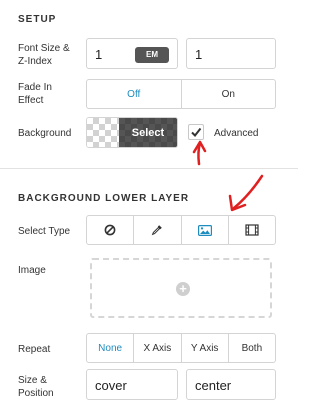  Describe the element at coordinates (149, 168) in the screenshot. I see `section-divider` at that location.